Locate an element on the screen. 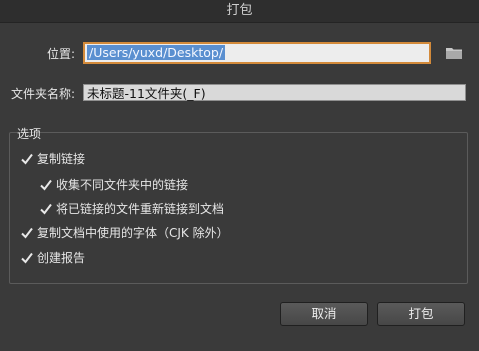 The height and width of the screenshot is (351, 479). location-label: 位置: is located at coordinates (60, 54).